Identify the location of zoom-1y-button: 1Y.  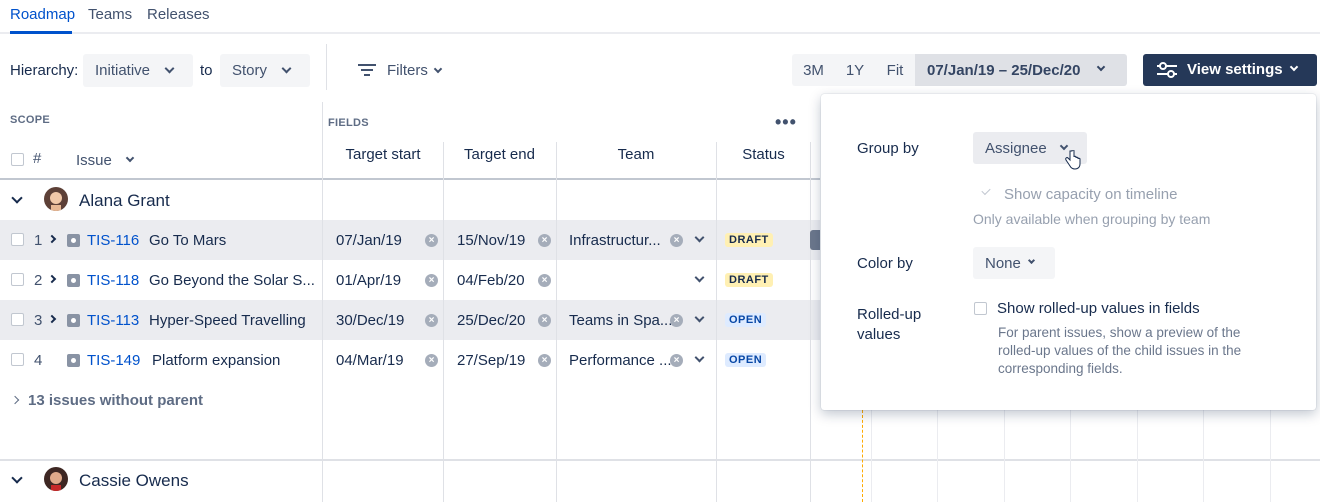
(855, 70).